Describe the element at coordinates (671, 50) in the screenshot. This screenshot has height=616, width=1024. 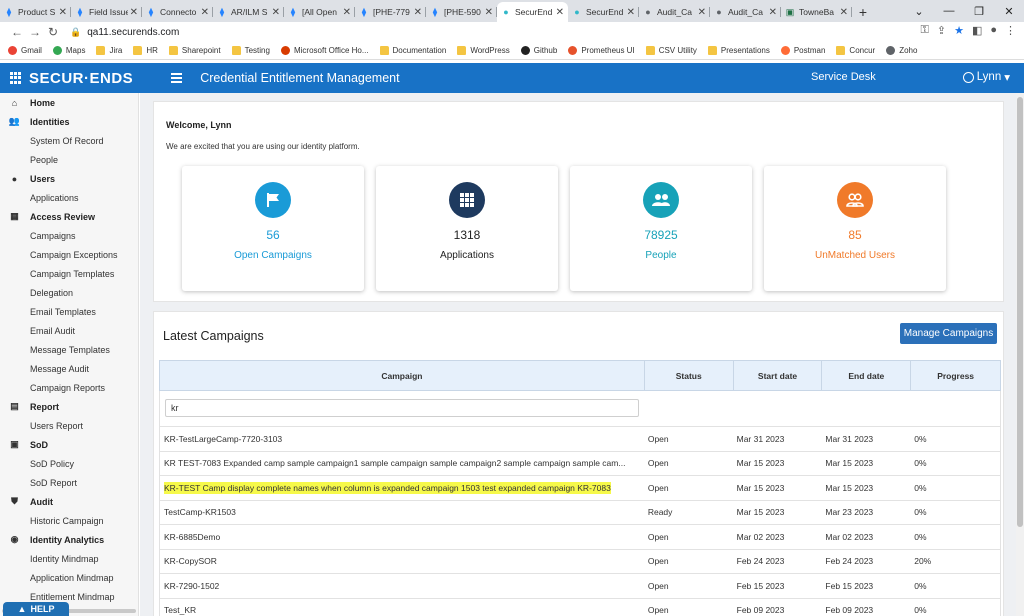
I see `bookmark-item: CSV Utility` at that location.